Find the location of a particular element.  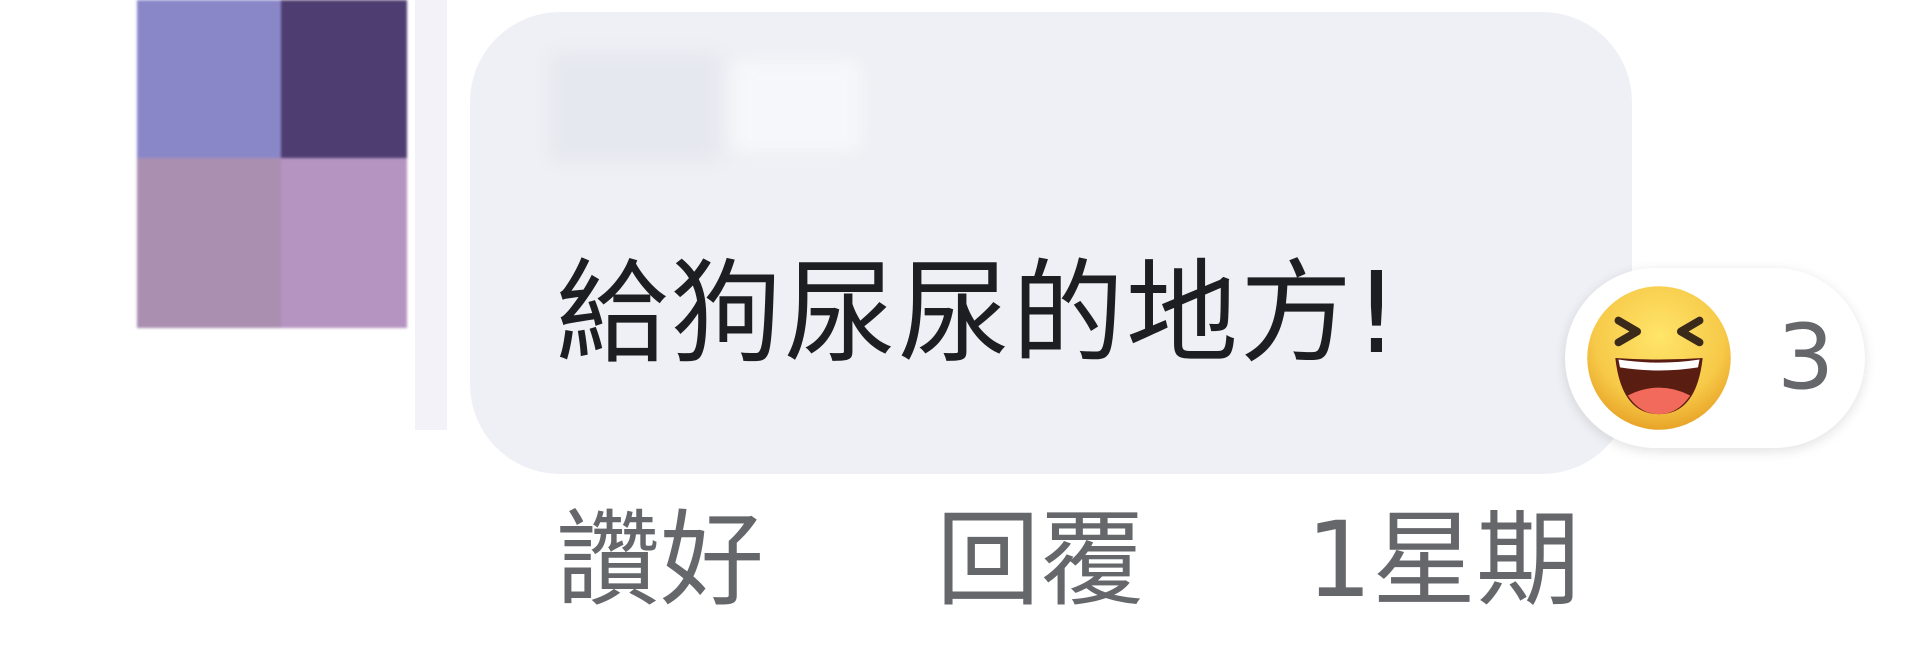

like-button: 讚好 is located at coordinates (660, 560).